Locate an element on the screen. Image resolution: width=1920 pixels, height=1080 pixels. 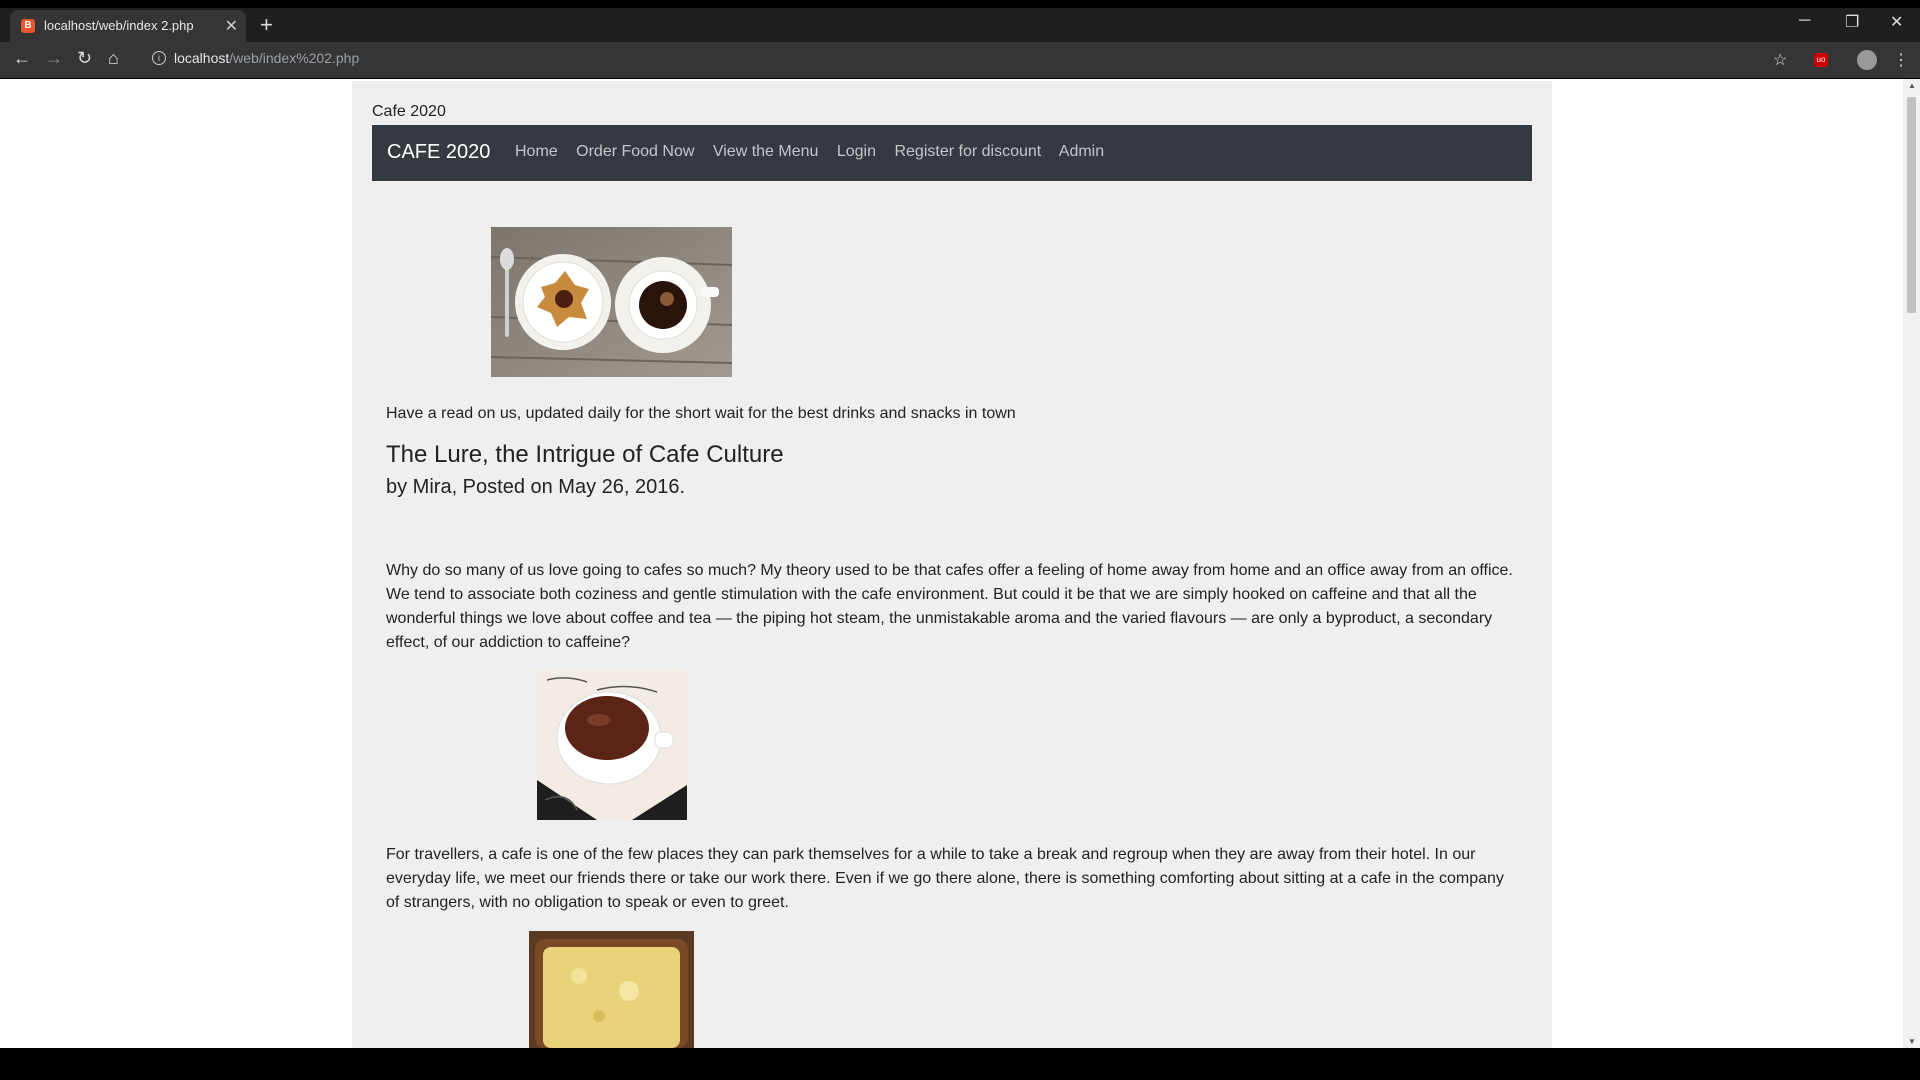
tab-title: localhost/web/index 2.php is located at coordinates (119, 25).